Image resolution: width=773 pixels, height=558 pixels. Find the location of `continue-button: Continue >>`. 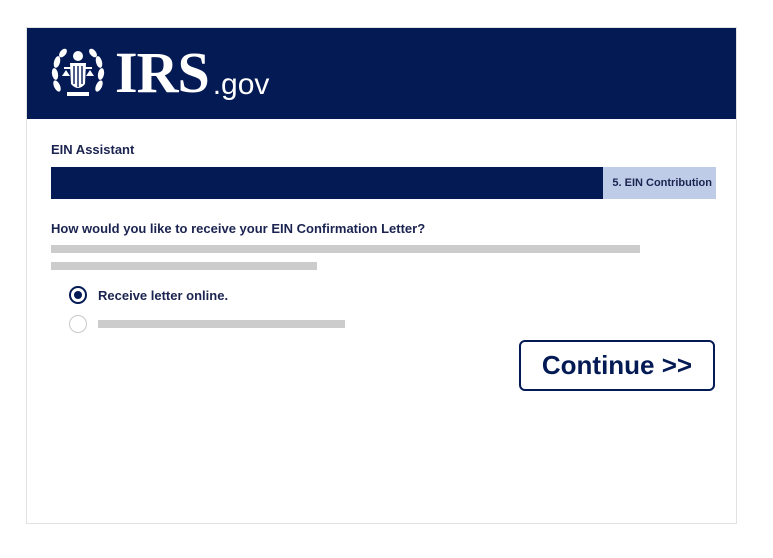

continue-button: Continue >> is located at coordinates (617, 365).